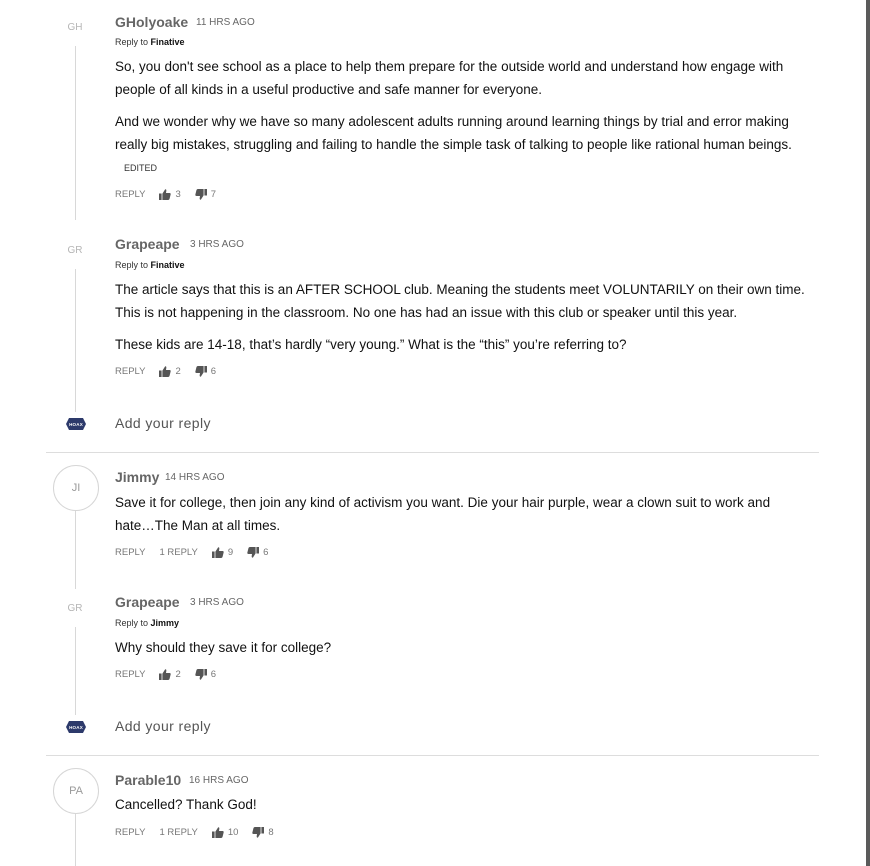 The height and width of the screenshot is (866, 870). What do you see at coordinates (271, 832) in the screenshot?
I see `dislike-count: 8` at bounding box center [271, 832].